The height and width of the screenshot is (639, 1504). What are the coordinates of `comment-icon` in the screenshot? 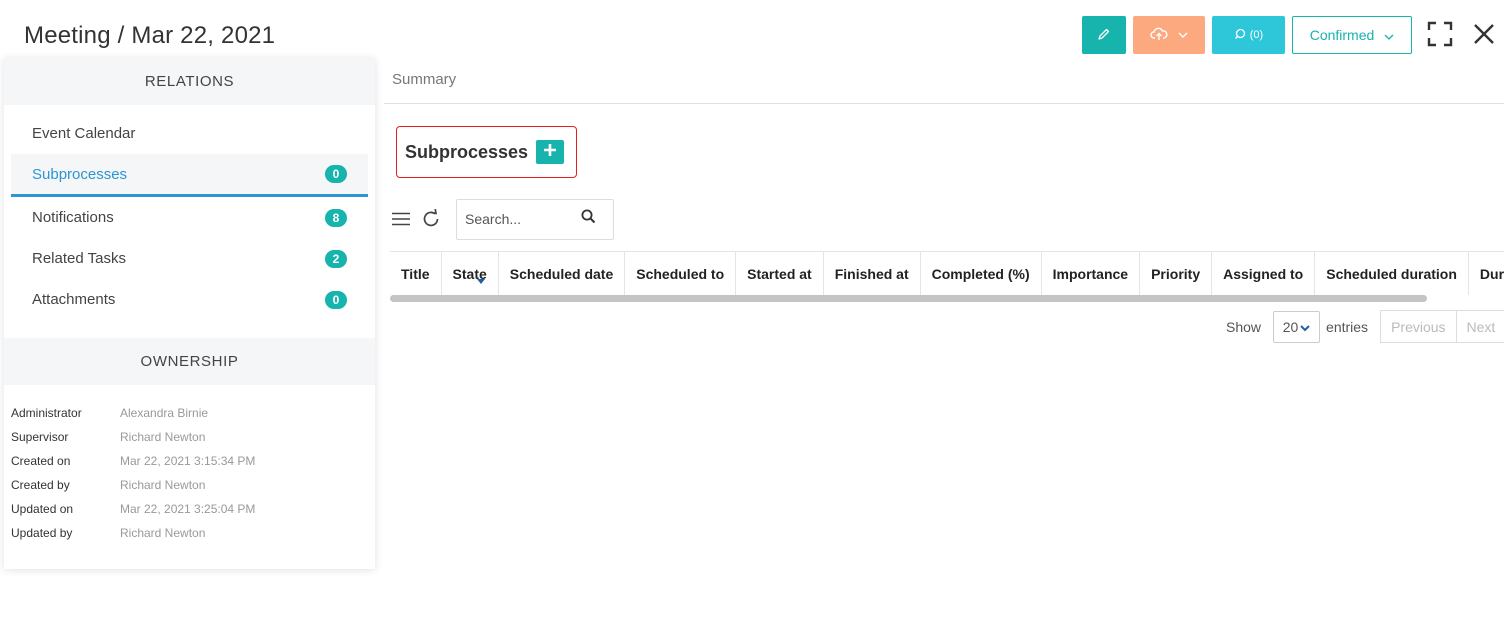 It's located at (1240, 35).